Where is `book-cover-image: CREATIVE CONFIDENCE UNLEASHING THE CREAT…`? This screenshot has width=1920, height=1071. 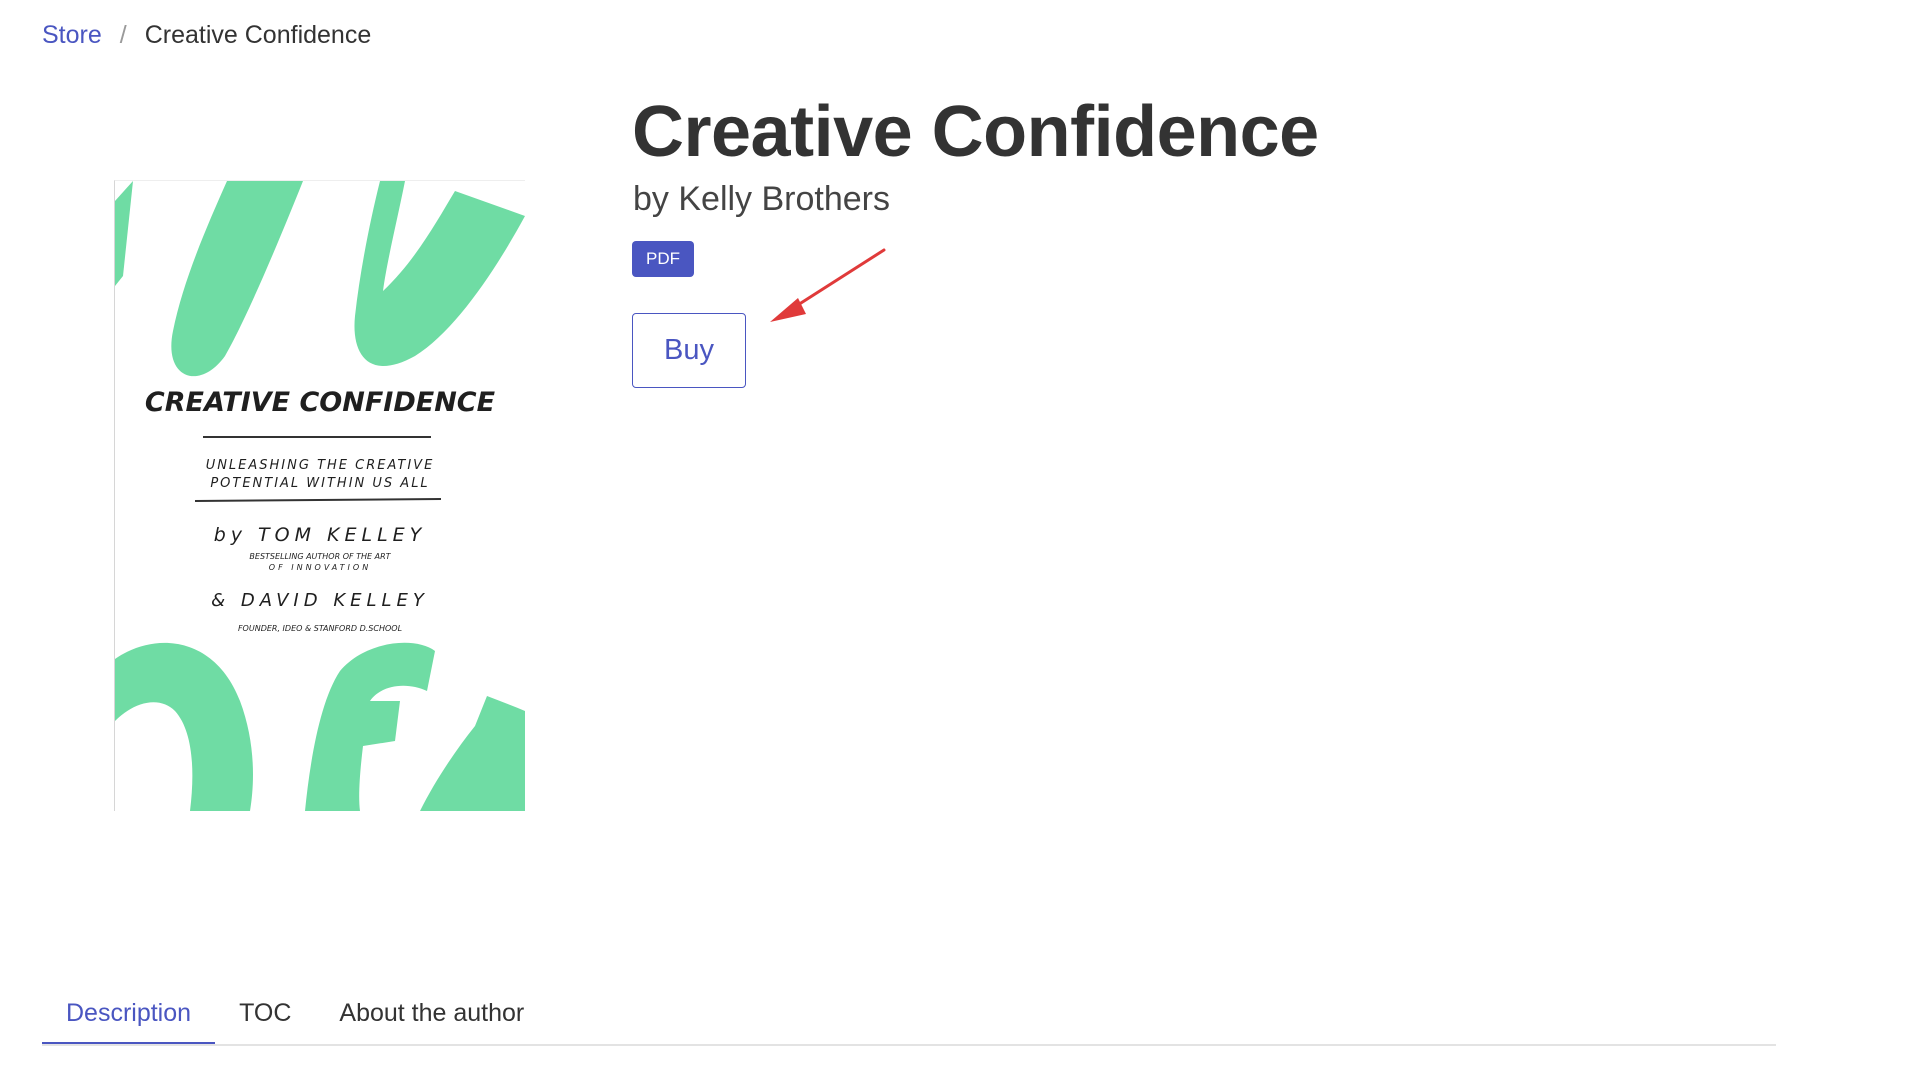
book-cover-image: CREATIVE CONFIDENCE UNLEASHING THE CREAT… is located at coordinates (319, 495).